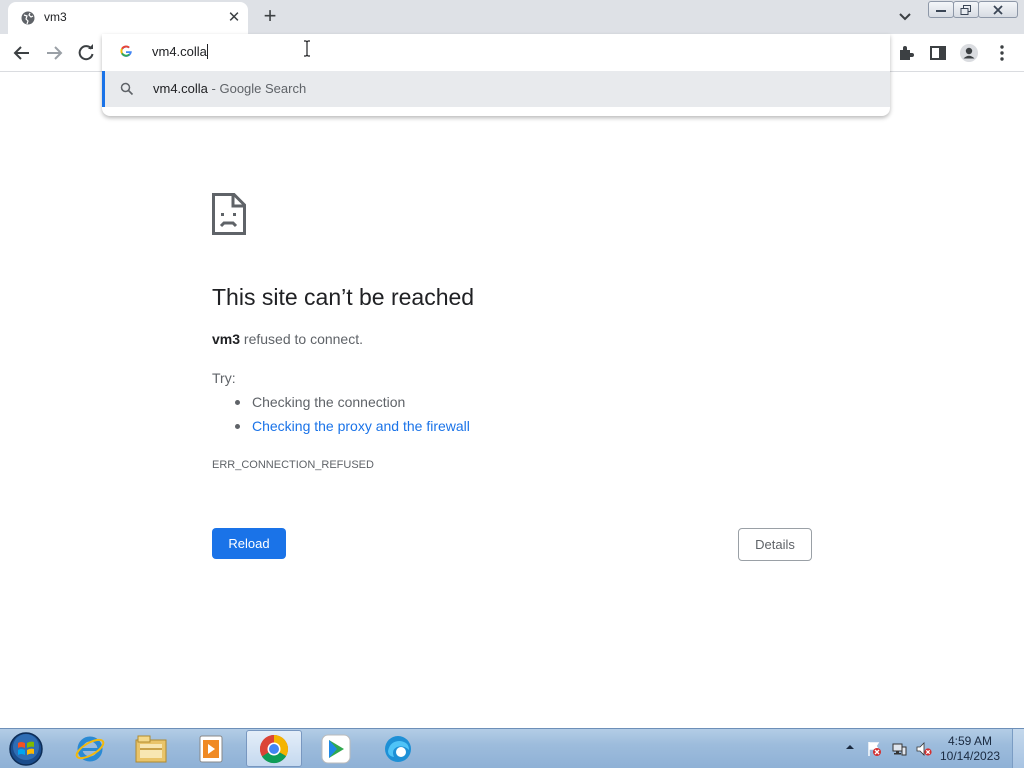 The height and width of the screenshot is (768, 1024). I want to click on puzzle-icon, so click(906, 53).